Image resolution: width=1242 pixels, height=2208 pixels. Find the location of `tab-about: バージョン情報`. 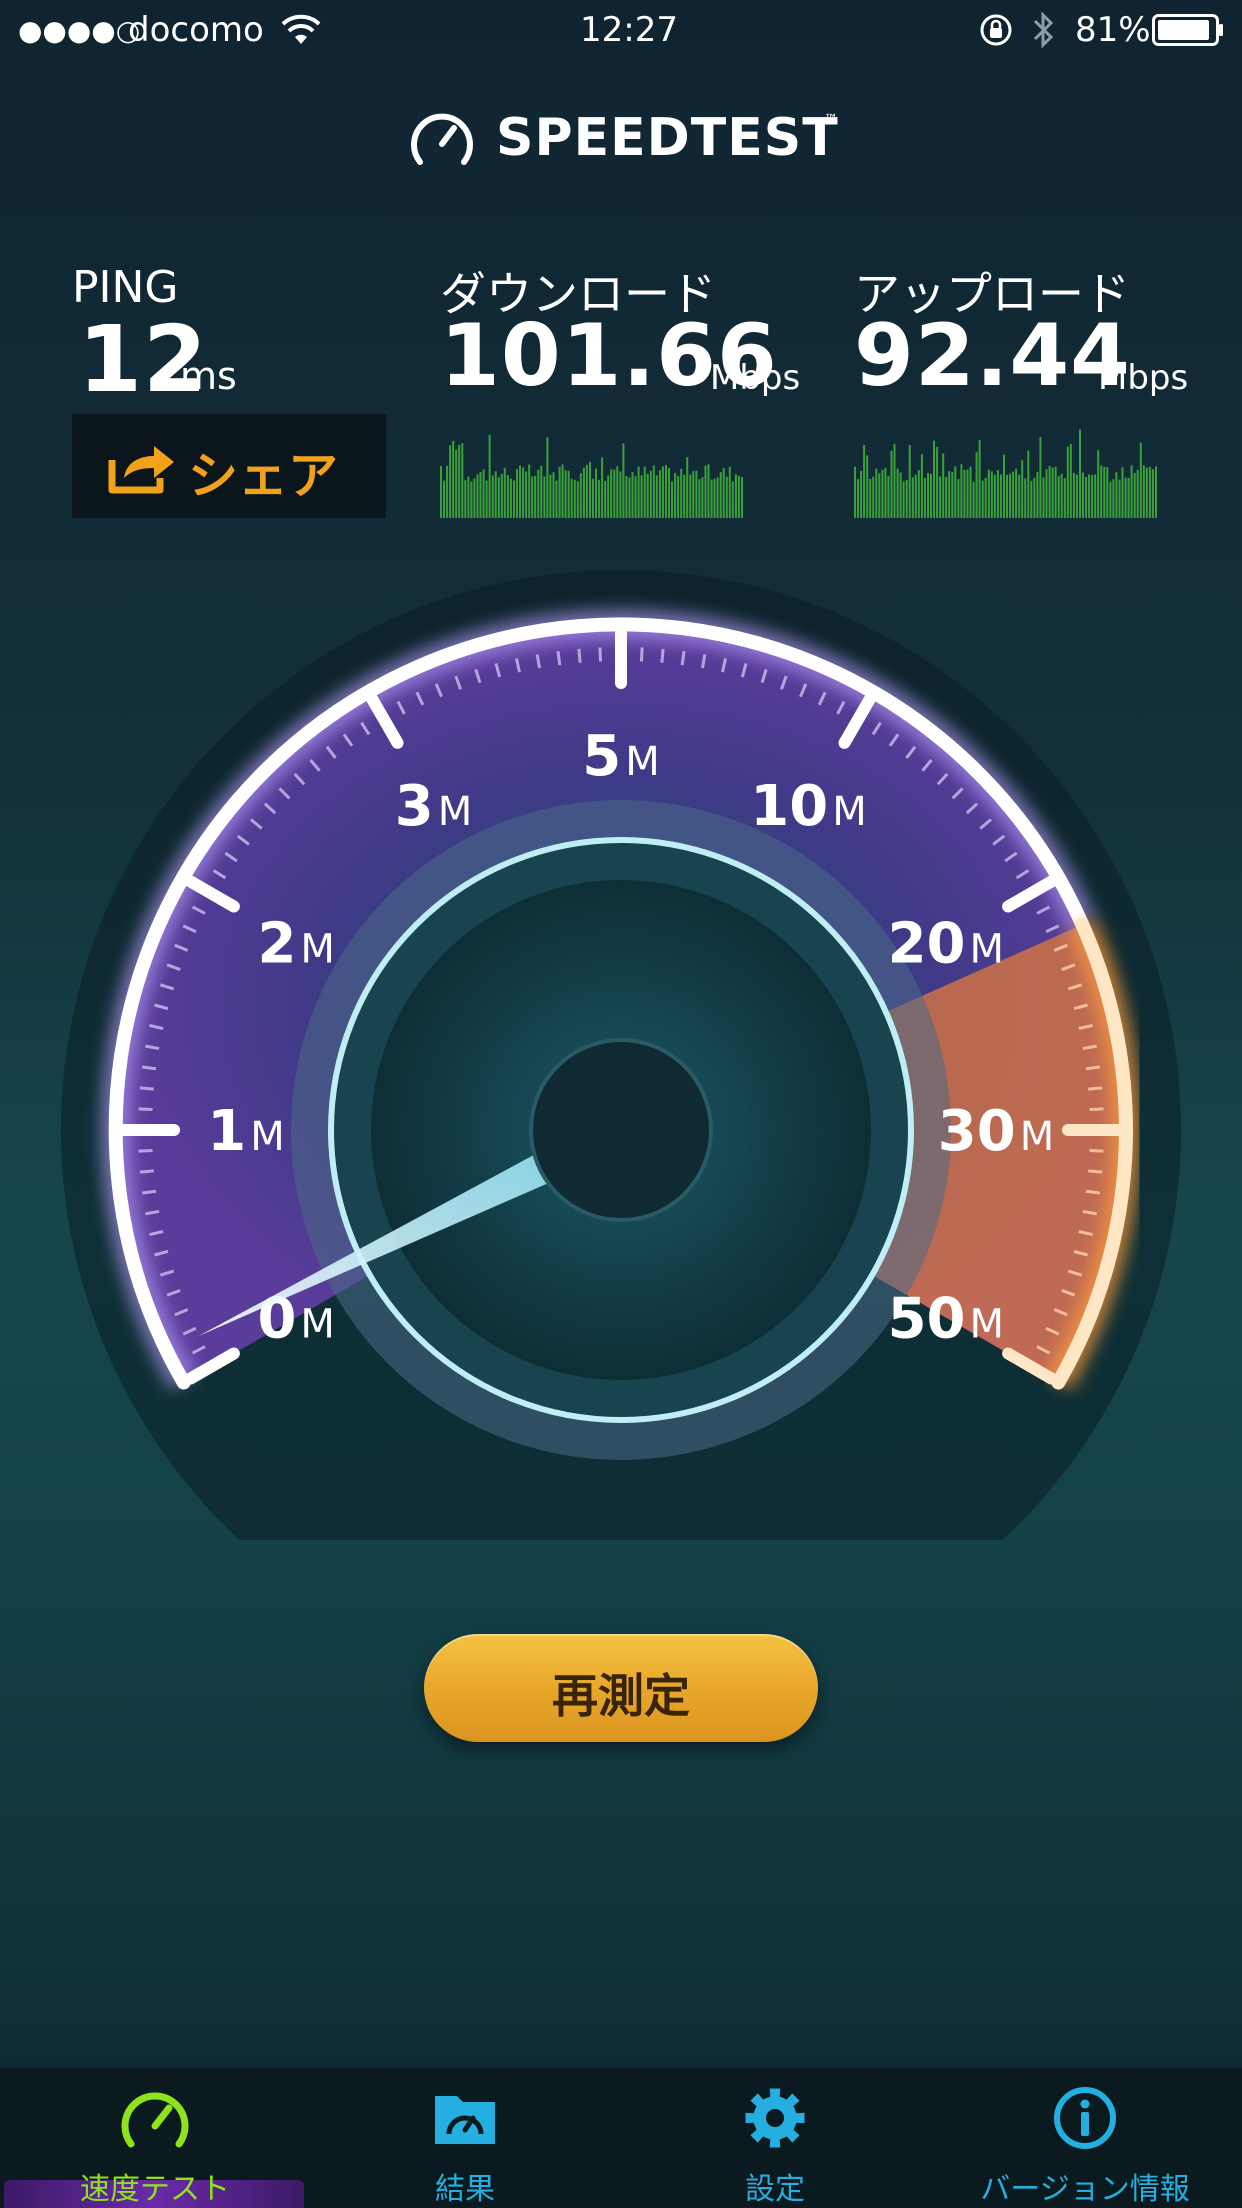

tab-about: バージョン情報 is located at coordinates (1085, 2138).